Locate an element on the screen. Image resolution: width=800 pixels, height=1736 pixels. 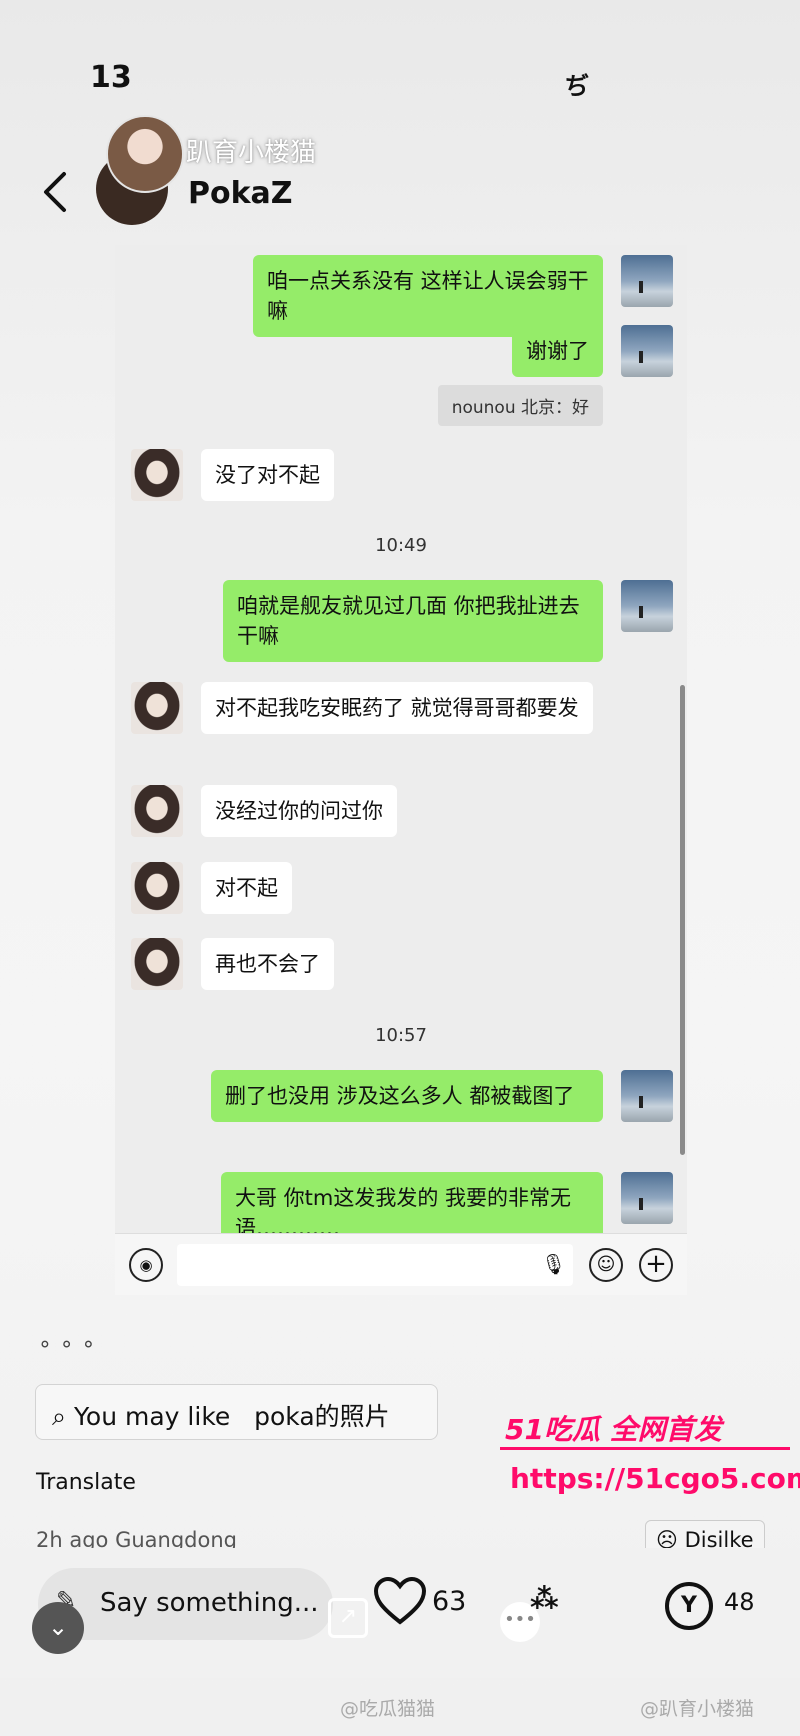
footer-watermark-left: @吃瓜猫猫 is located at coordinates (388, 1709).